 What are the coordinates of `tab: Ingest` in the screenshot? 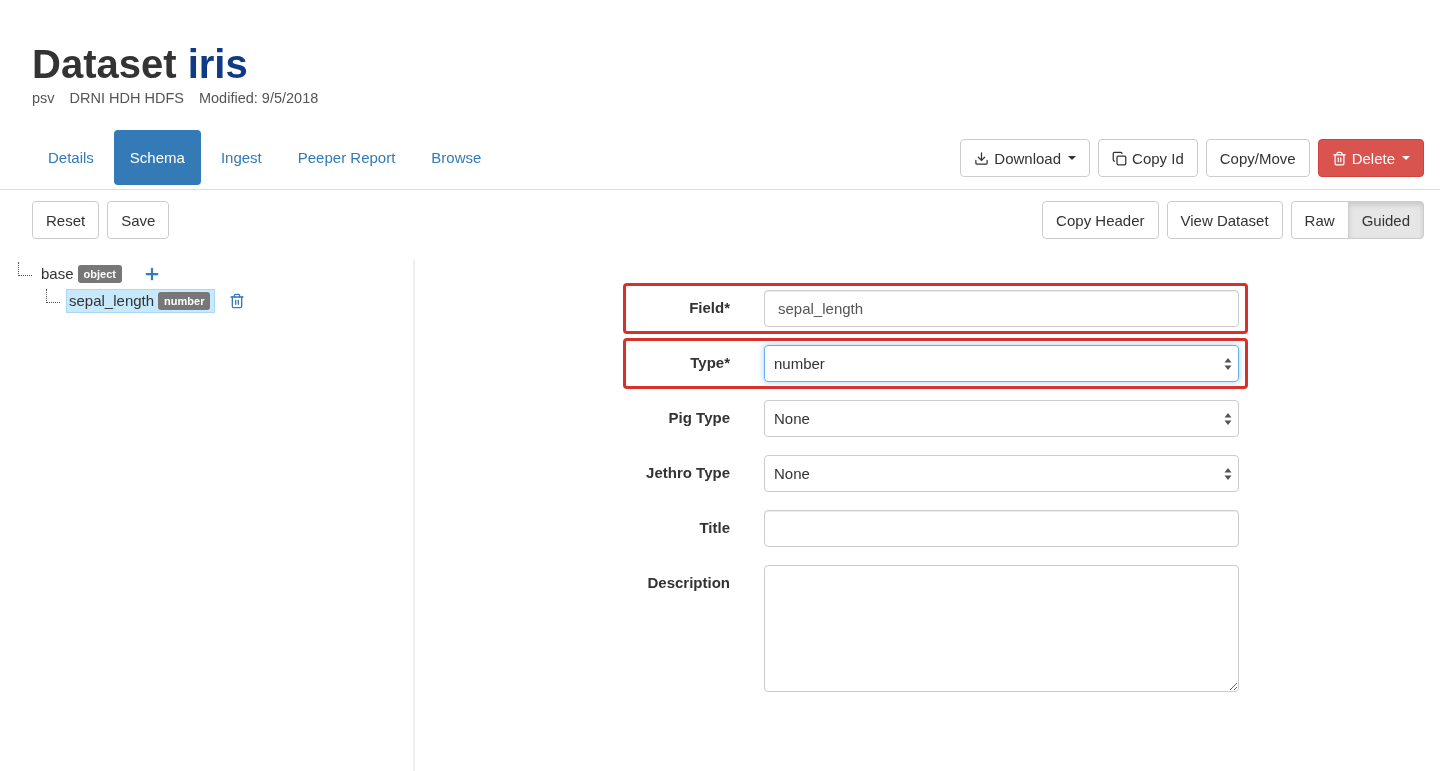 It's located at (241, 157).